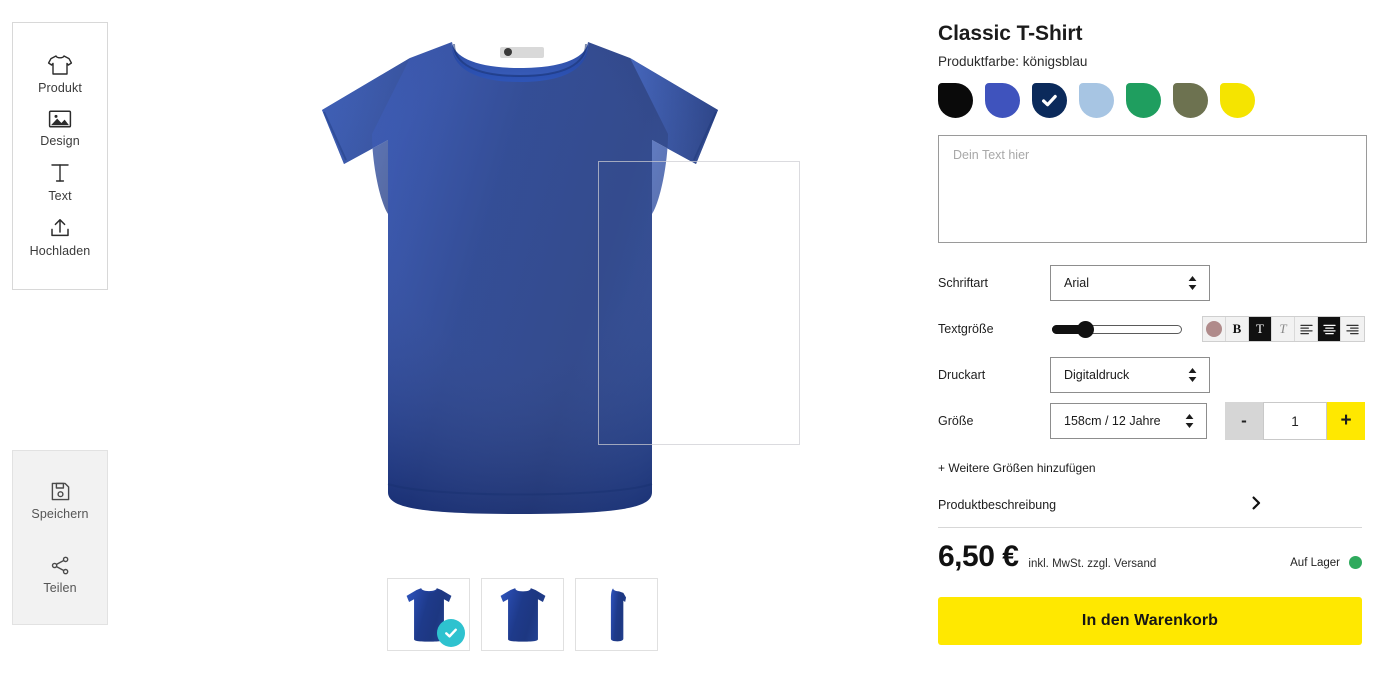 Image resolution: width=1385 pixels, height=682 pixels. I want to click on section-divider, so click(1150, 527).